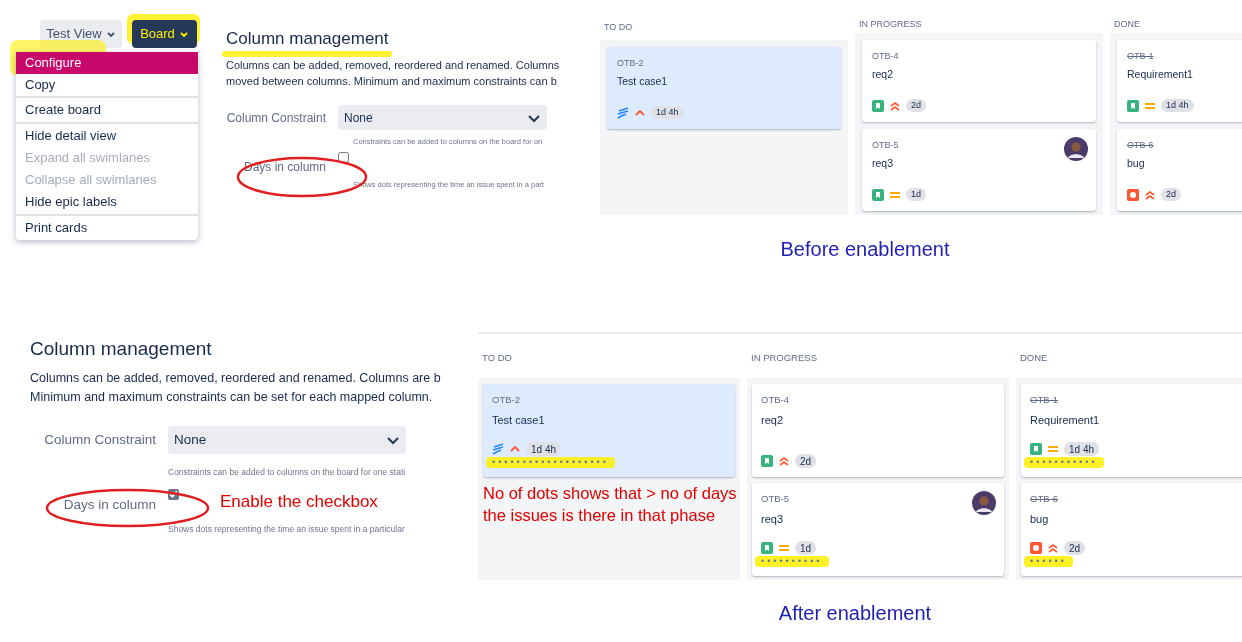  I want to click on field-label: Days in column, so click(109, 504).